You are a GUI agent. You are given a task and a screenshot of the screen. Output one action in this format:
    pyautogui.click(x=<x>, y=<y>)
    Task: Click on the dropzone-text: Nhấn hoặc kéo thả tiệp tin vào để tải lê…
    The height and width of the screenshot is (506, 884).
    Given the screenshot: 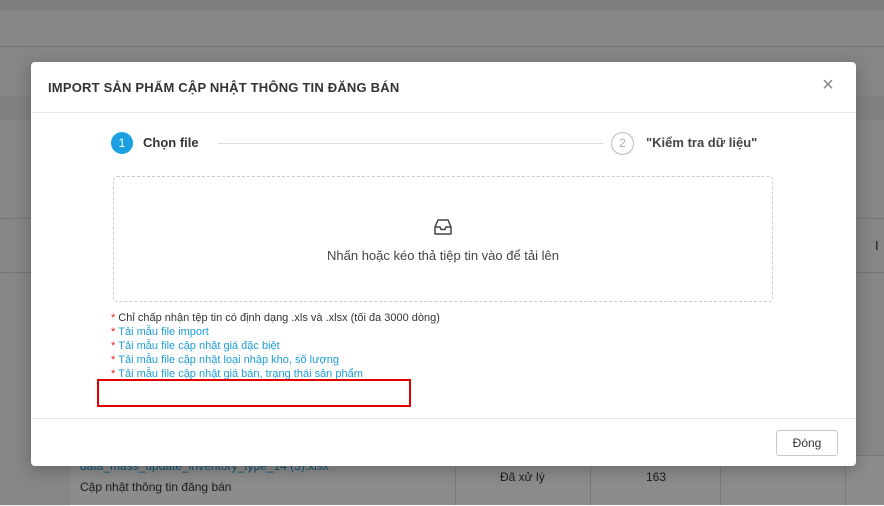 What is the action you would take?
    pyautogui.click(x=443, y=255)
    